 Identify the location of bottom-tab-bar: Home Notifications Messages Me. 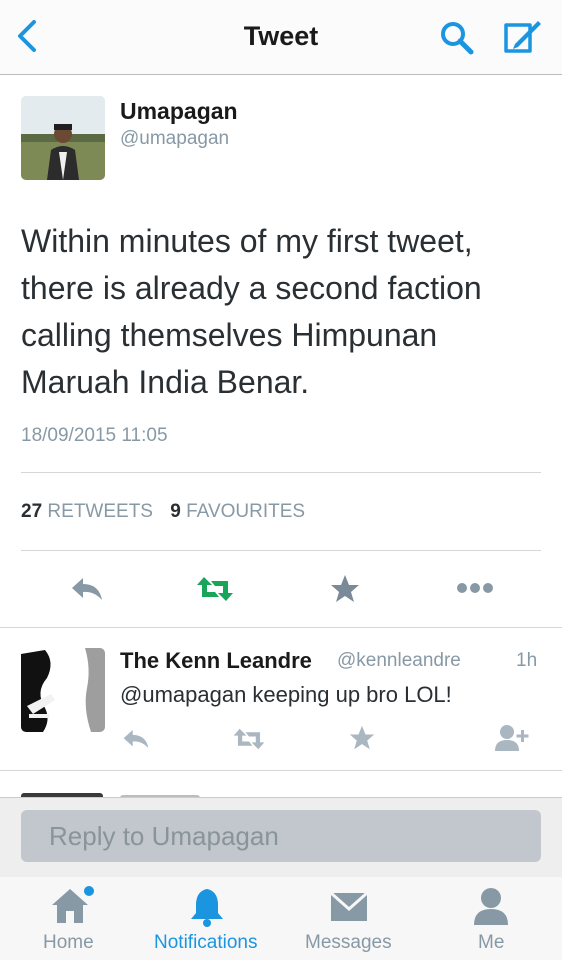
(281, 918).